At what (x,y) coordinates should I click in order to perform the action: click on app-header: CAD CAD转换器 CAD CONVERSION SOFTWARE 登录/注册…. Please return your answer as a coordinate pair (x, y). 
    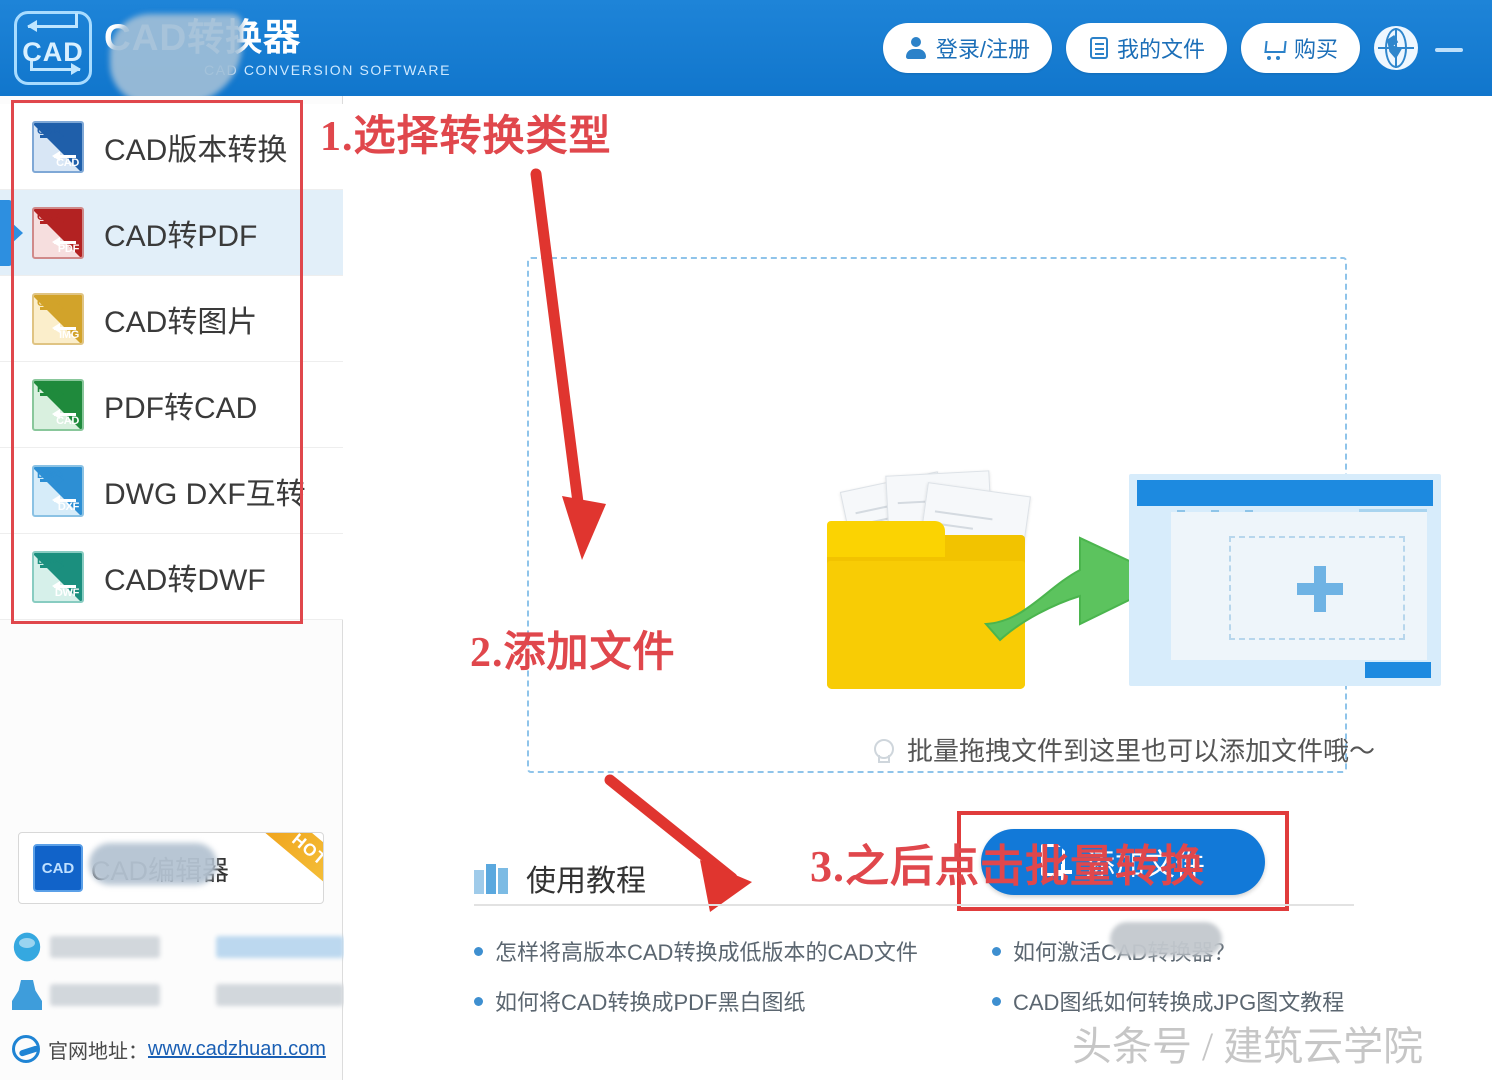
    Looking at the image, I should click on (746, 52).